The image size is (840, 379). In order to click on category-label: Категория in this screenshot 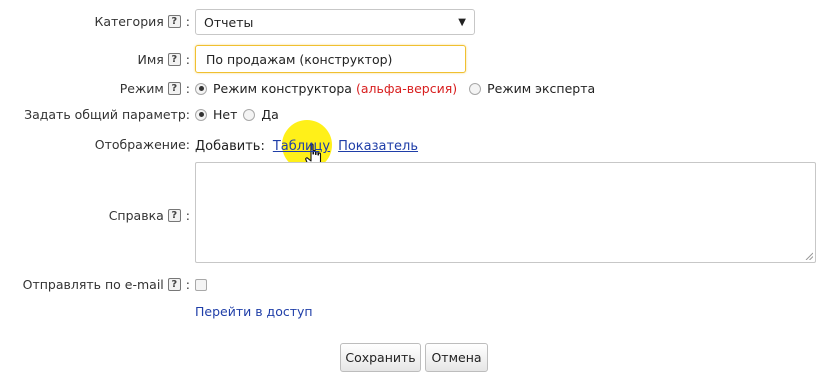, I will do `click(129, 21)`.